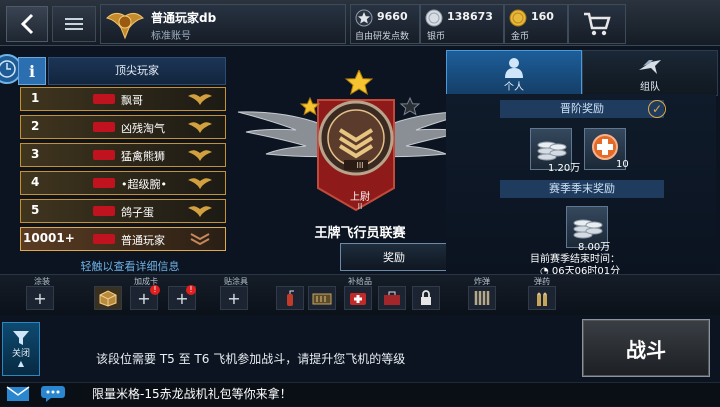 This screenshot has width=720, height=407. What do you see at coordinates (184, 18) in the screenshot?
I see `player-name: 普通玩家db` at bounding box center [184, 18].